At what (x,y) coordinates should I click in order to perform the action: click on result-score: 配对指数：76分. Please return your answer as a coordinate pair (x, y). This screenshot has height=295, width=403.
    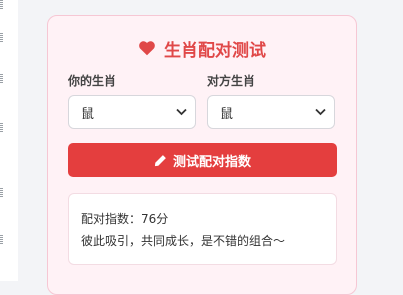
    Looking at the image, I should click on (125, 219).